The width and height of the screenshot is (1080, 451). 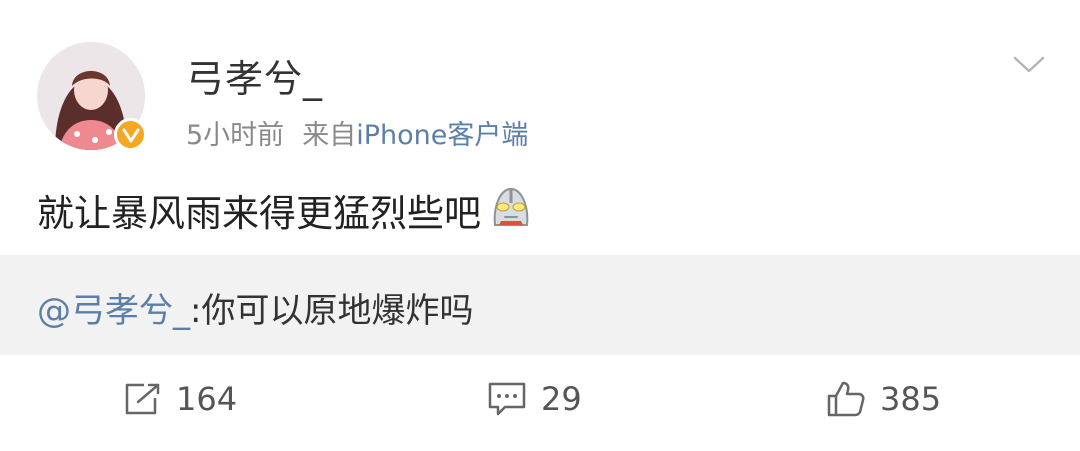 What do you see at coordinates (846, 399) in the screenshot?
I see `like-icon` at bounding box center [846, 399].